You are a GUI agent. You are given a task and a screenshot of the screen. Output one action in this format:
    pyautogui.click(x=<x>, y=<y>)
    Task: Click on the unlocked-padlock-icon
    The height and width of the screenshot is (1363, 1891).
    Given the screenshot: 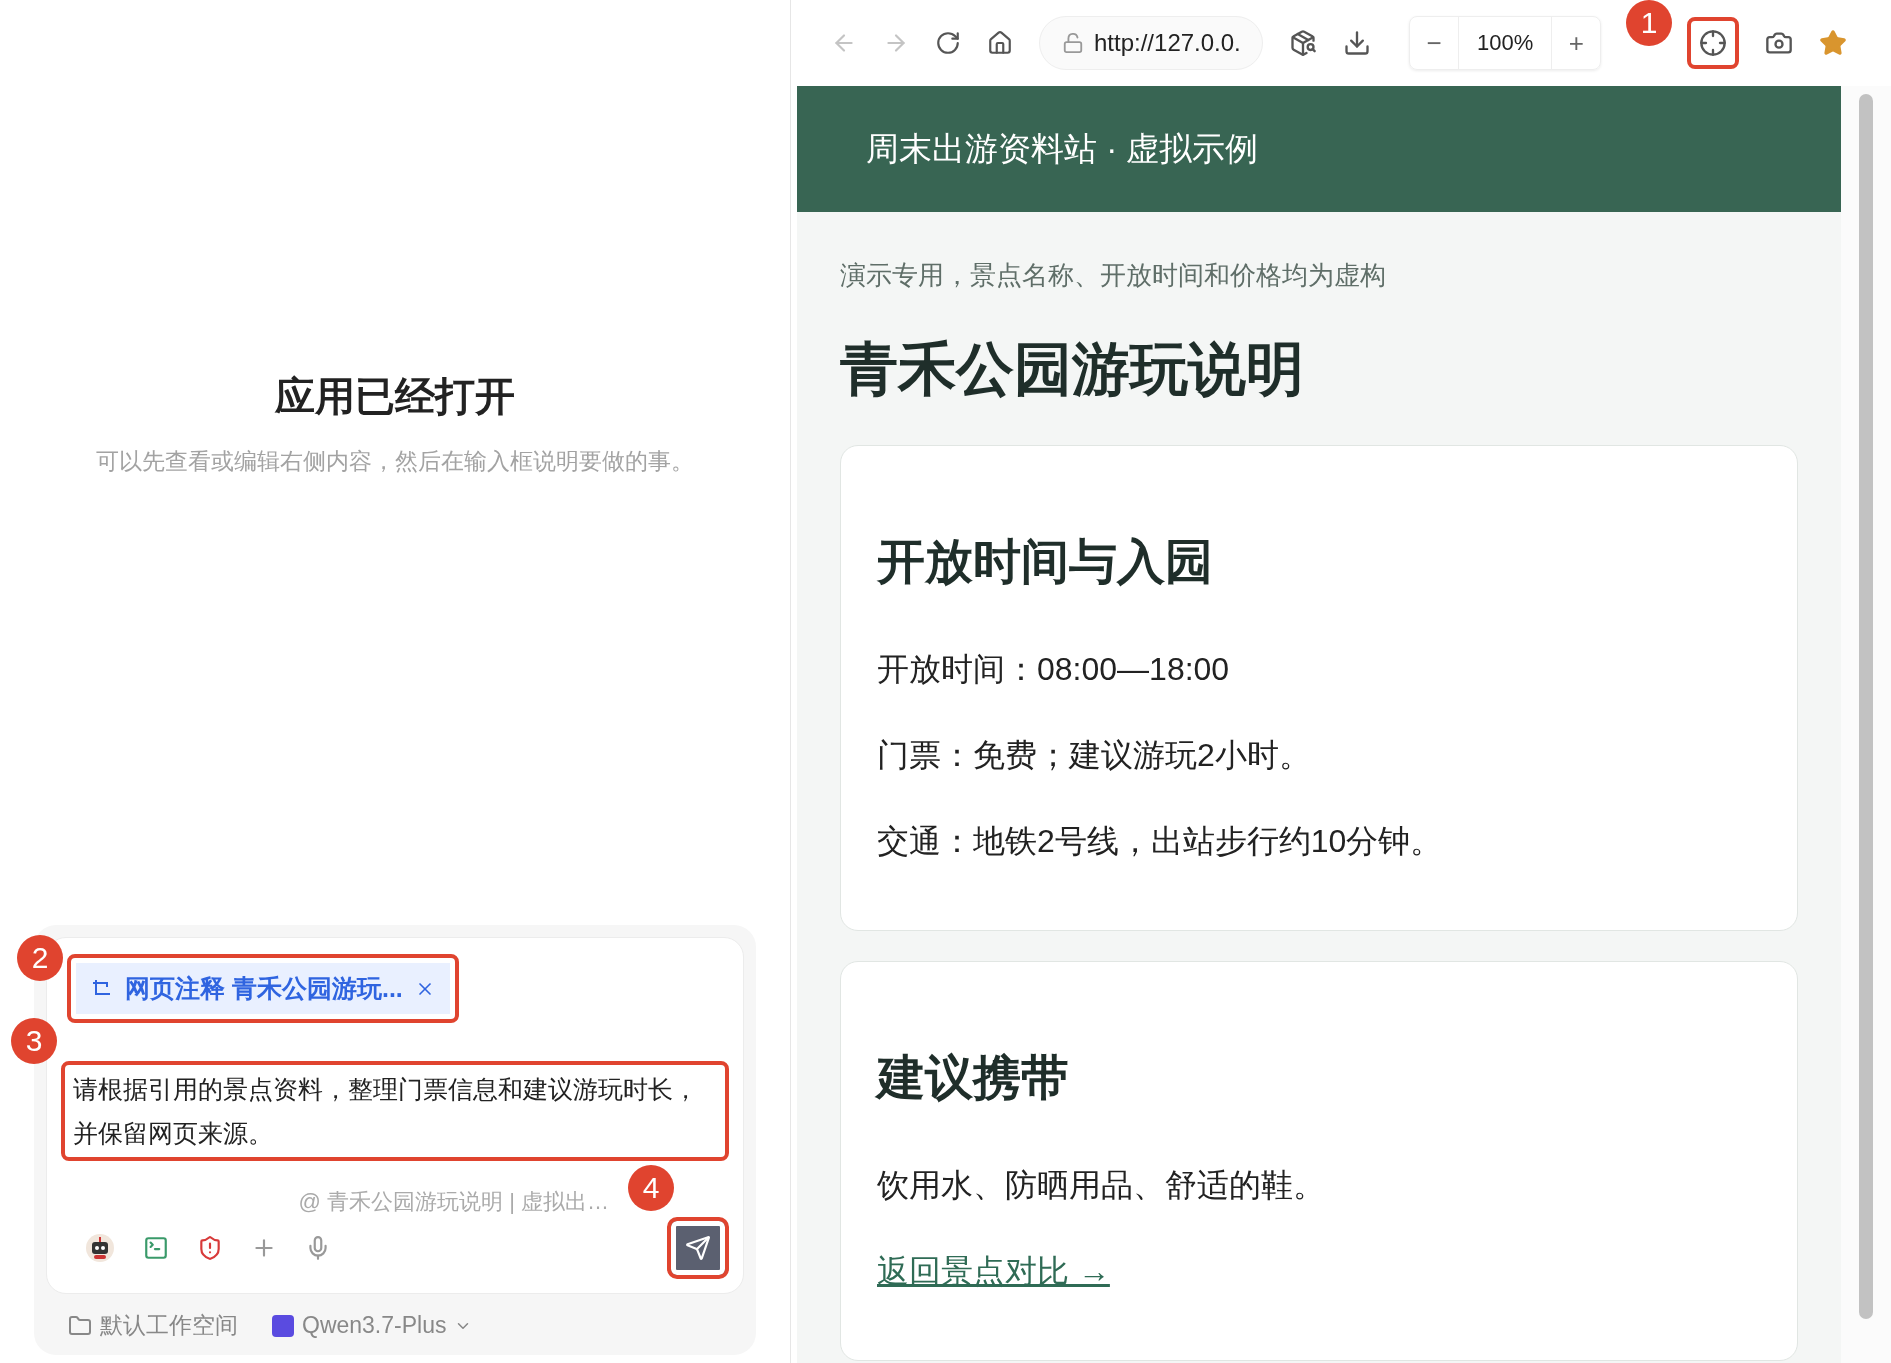 What is the action you would take?
    pyautogui.click(x=1073, y=43)
    